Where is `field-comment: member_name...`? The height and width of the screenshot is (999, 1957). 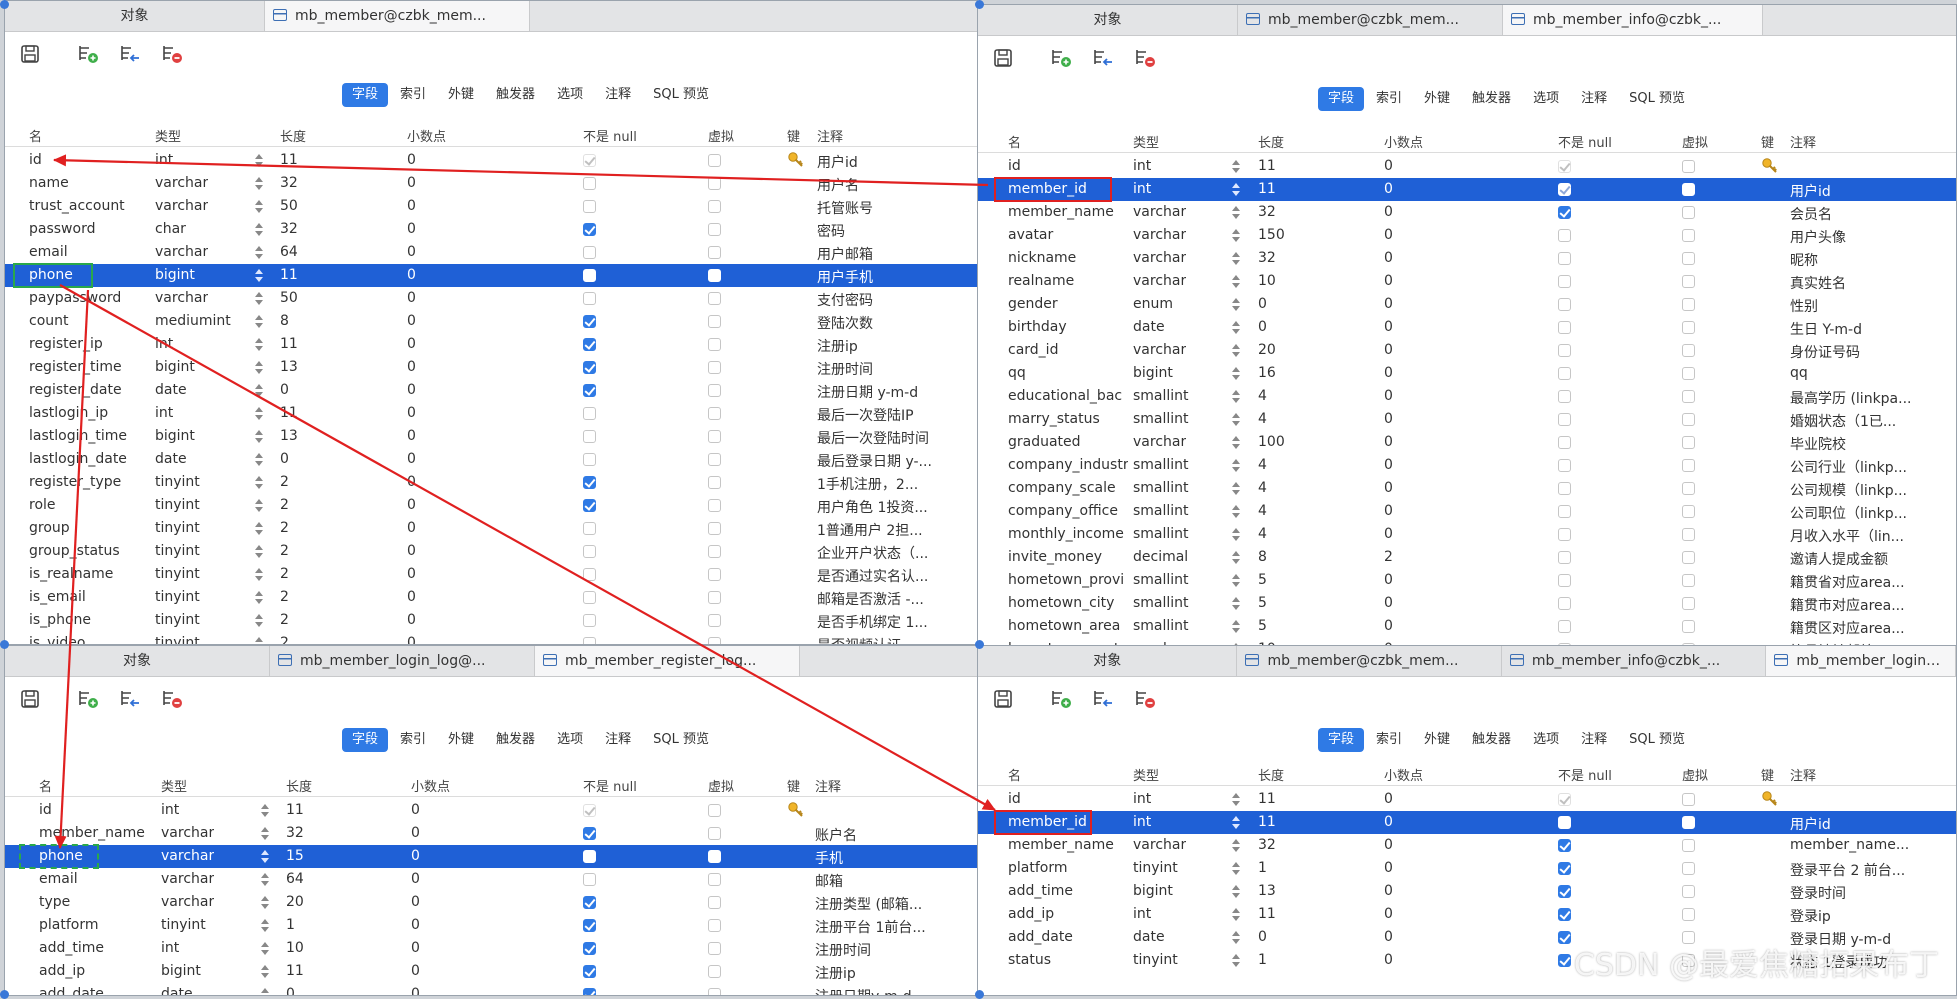
field-comment: member_name... is located at coordinates (1860, 845).